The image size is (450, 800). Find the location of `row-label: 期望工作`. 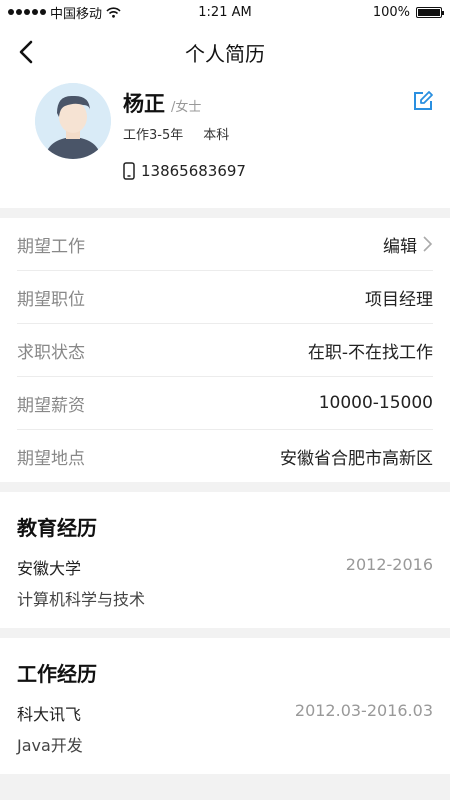

row-label: 期望工作 is located at coordinates (51, 246).